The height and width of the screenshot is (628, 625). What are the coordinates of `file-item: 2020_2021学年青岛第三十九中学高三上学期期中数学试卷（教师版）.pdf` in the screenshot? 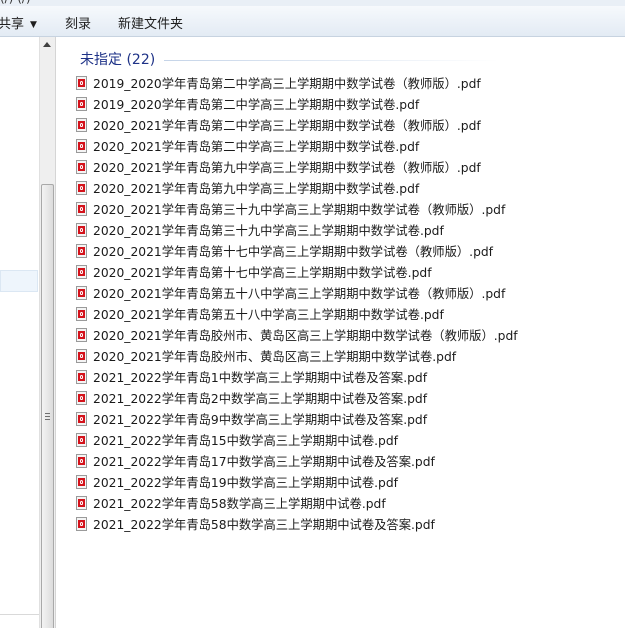 It's located at (297, 208).